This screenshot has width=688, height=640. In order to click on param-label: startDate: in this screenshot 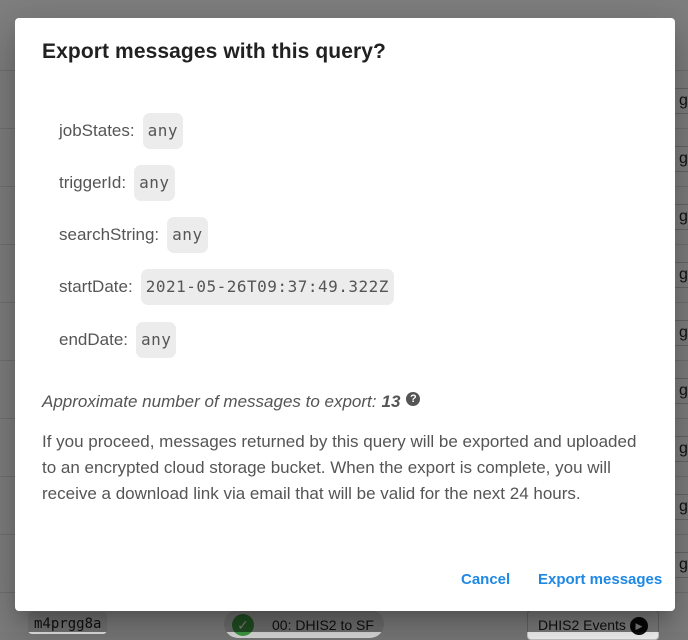, I will do `click(96, 286)`.